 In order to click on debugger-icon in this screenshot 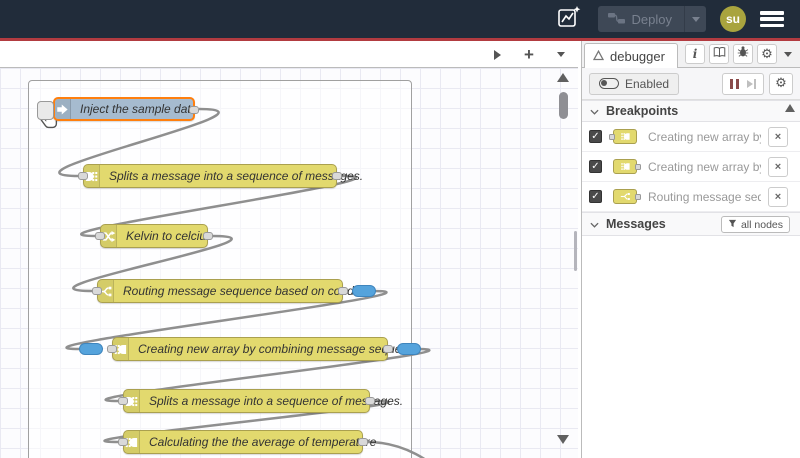, I will do `click(598, 56)`.